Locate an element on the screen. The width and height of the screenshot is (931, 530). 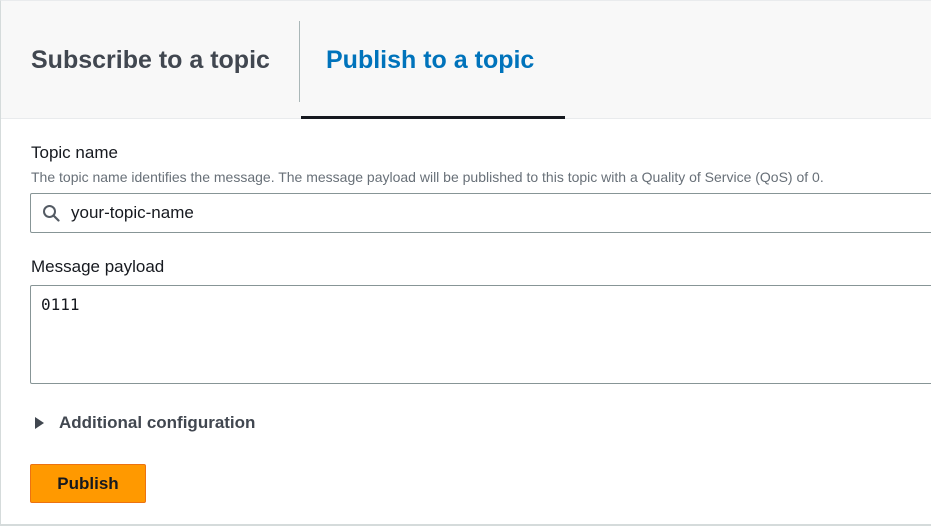
topic-name-field is located at coordinates (480, 213).